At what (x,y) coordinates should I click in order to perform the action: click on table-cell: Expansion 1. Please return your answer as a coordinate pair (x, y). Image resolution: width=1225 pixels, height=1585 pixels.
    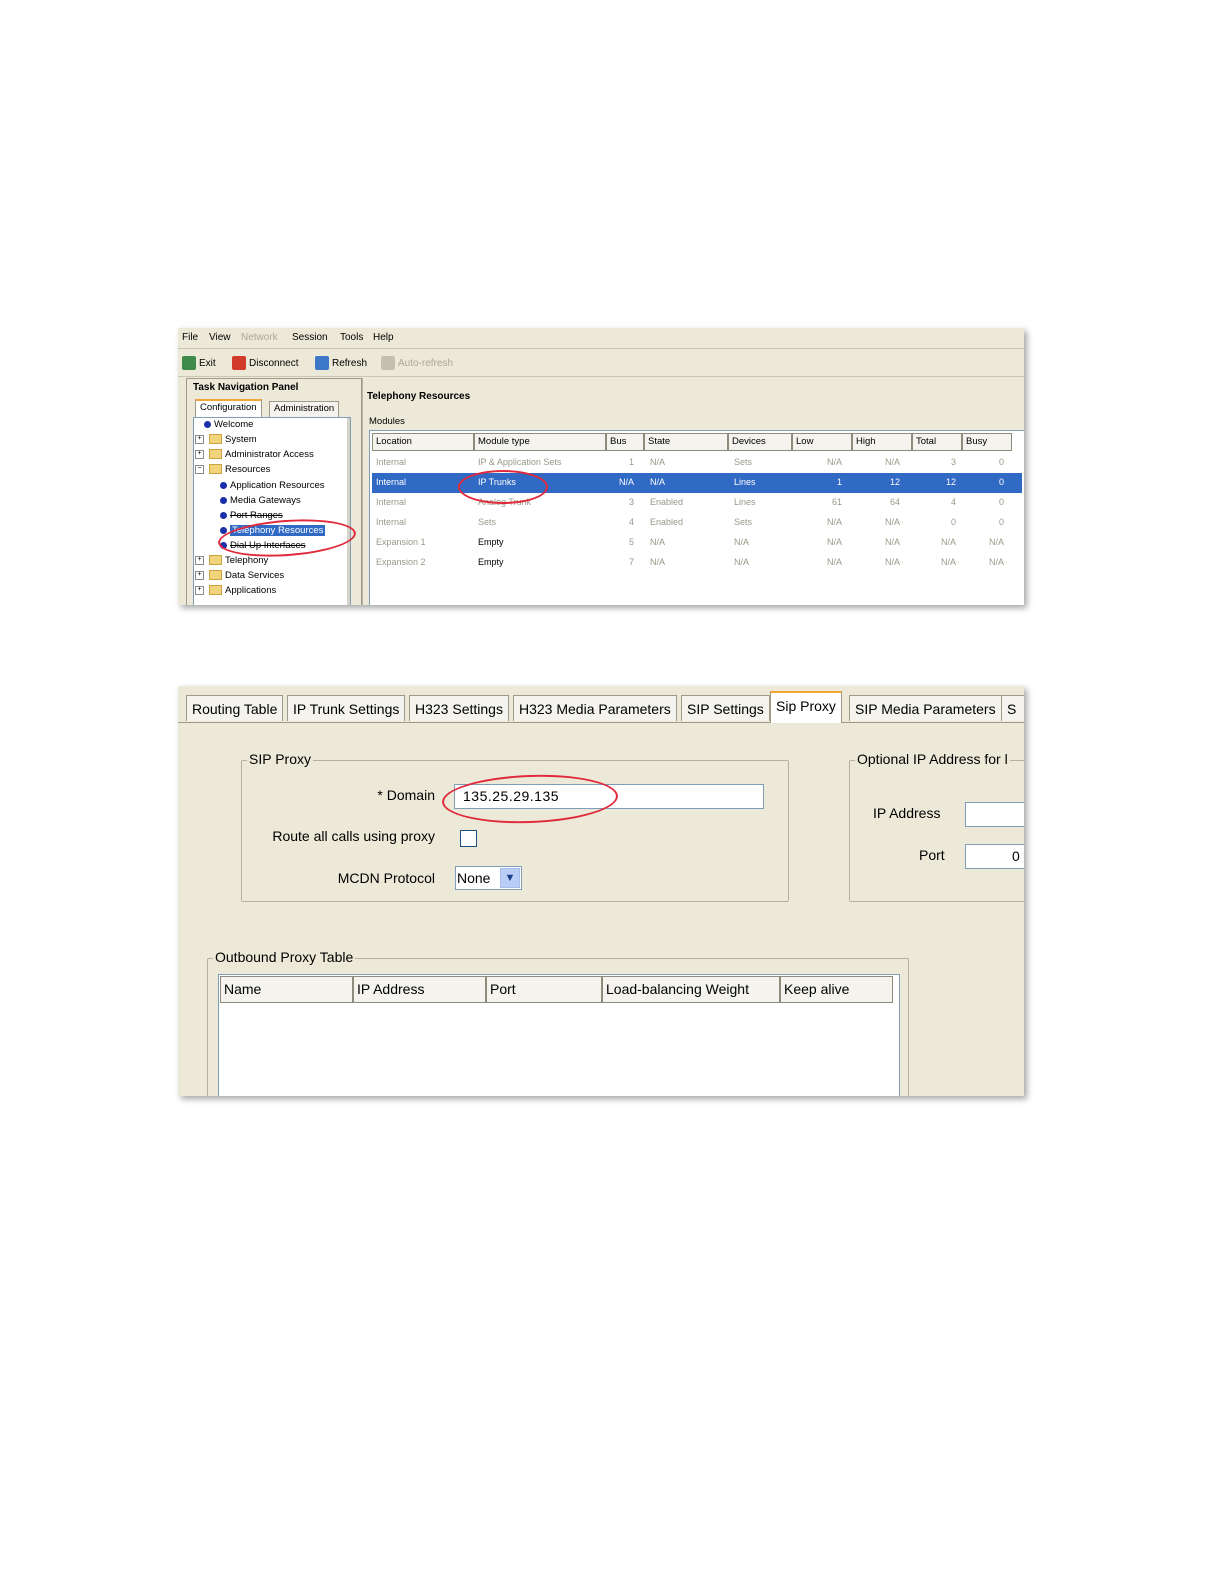
    Looking at the image, I should click on (401, 542).